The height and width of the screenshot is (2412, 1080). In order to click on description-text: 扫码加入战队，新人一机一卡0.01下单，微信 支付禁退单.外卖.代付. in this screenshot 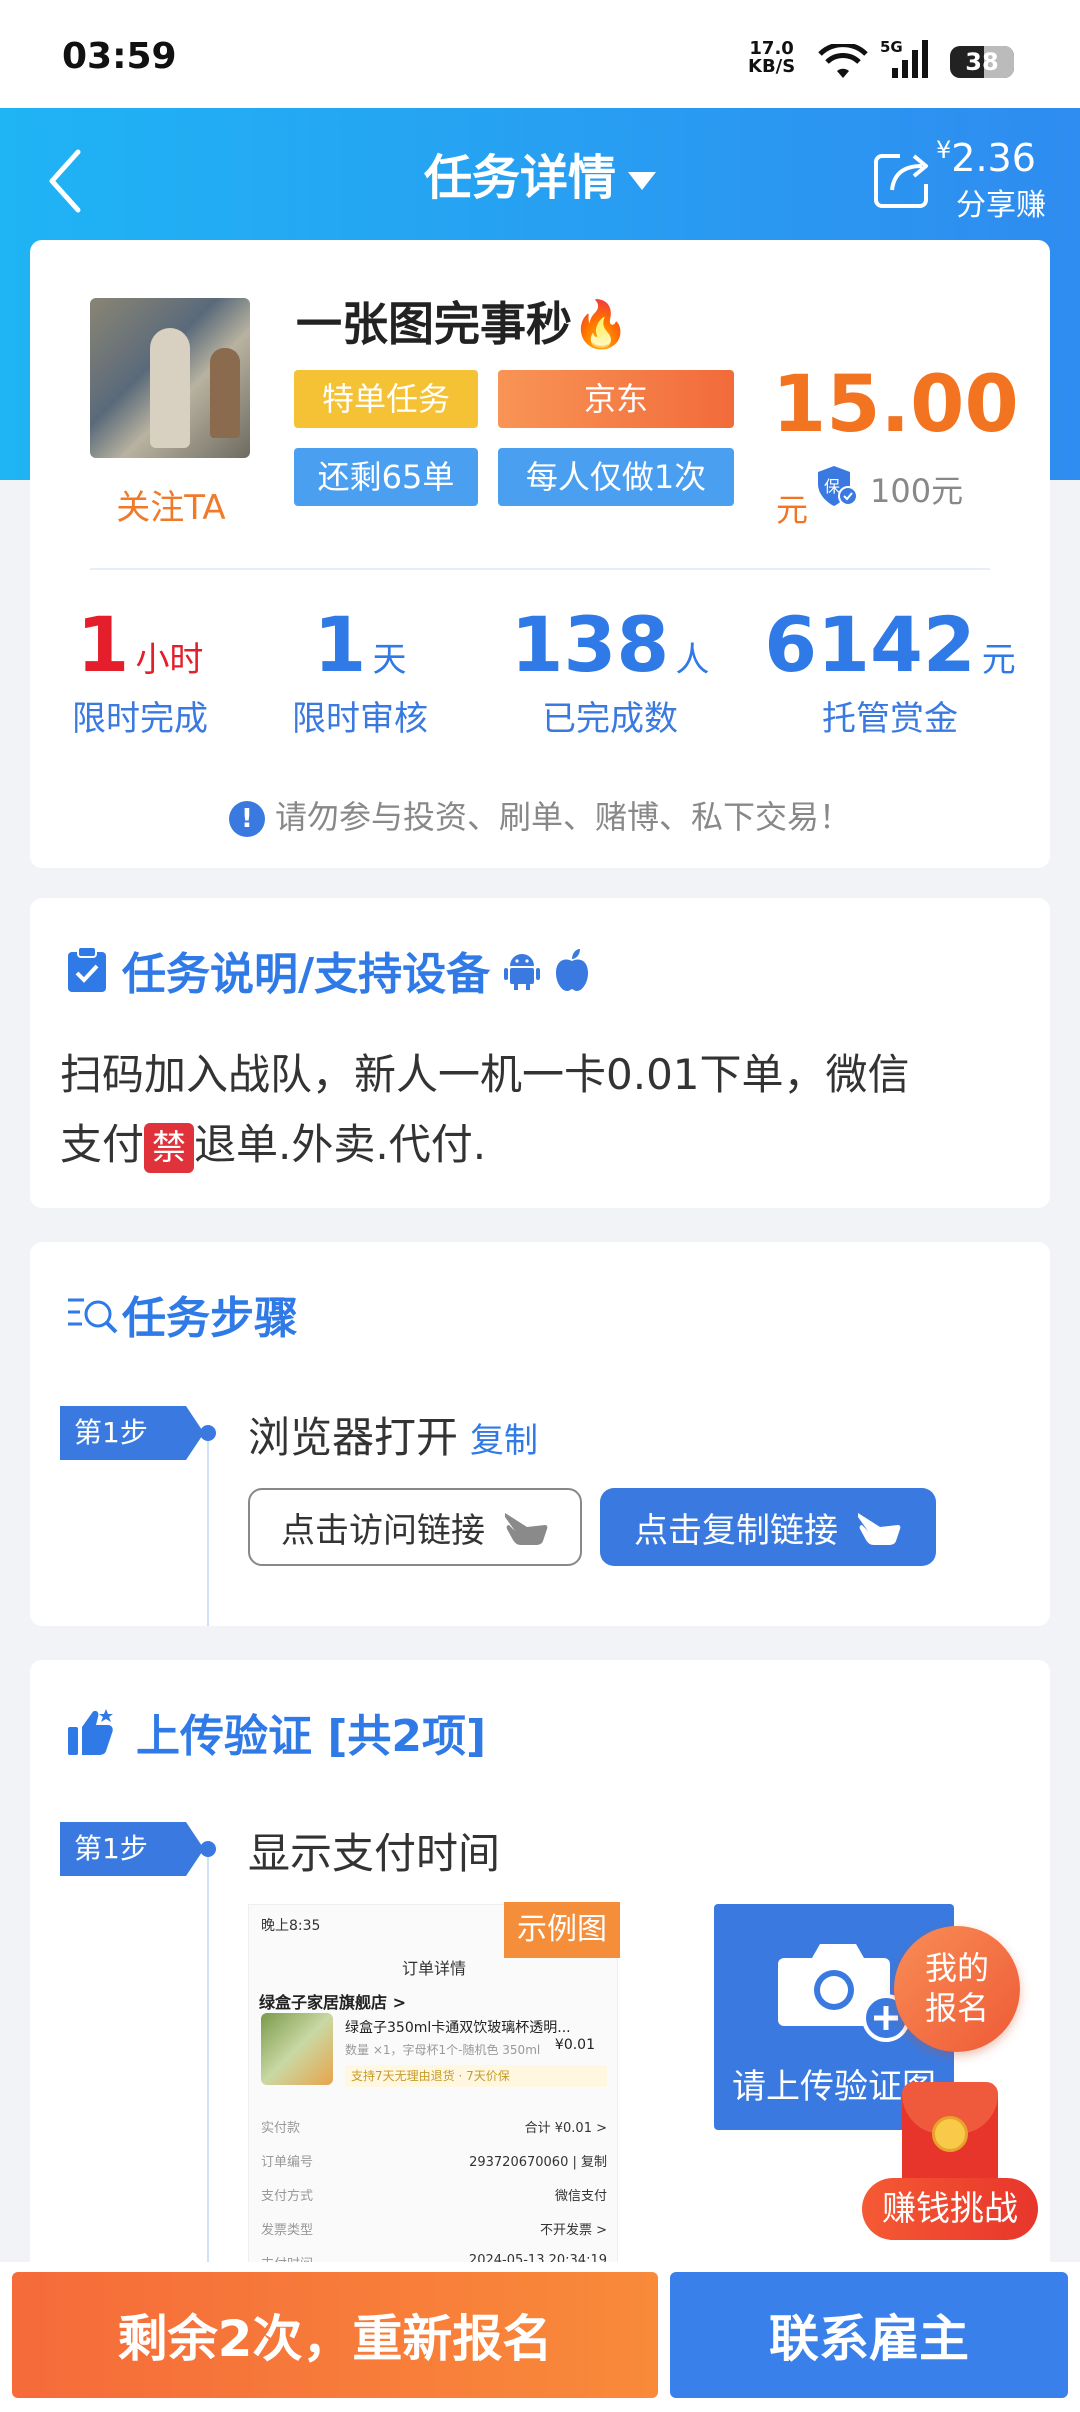, I will do `click(540, 1110)`.